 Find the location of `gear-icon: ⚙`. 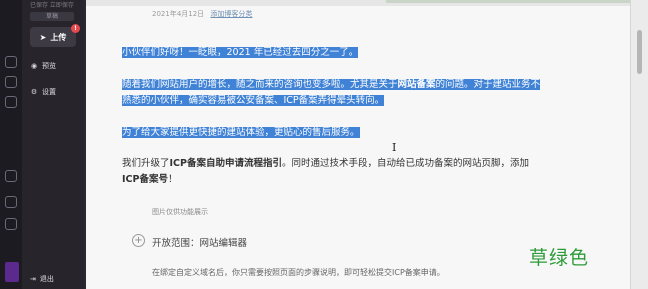

gear-icon: ⚙ is located at coordinates (34, 92).